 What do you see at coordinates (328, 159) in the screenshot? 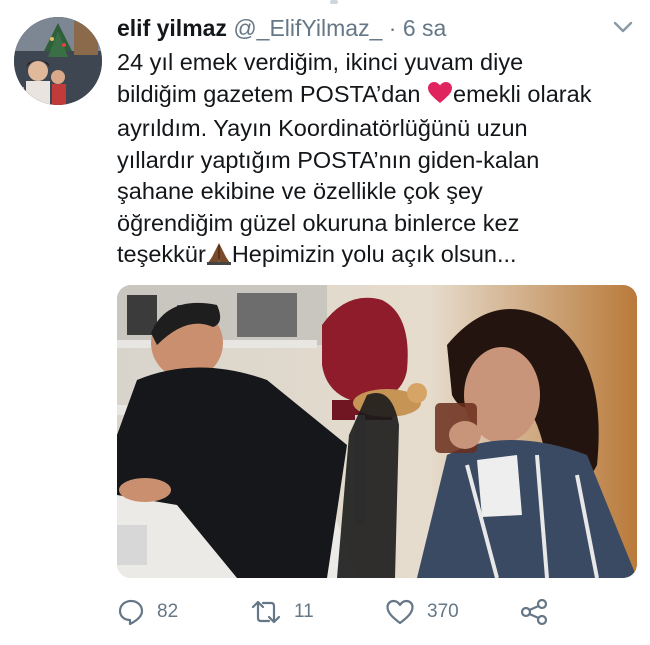
I see `tweet-text-line: yıllardır yaptığım POSTA’nın giden-kalan` at bounding box center [328, 159].